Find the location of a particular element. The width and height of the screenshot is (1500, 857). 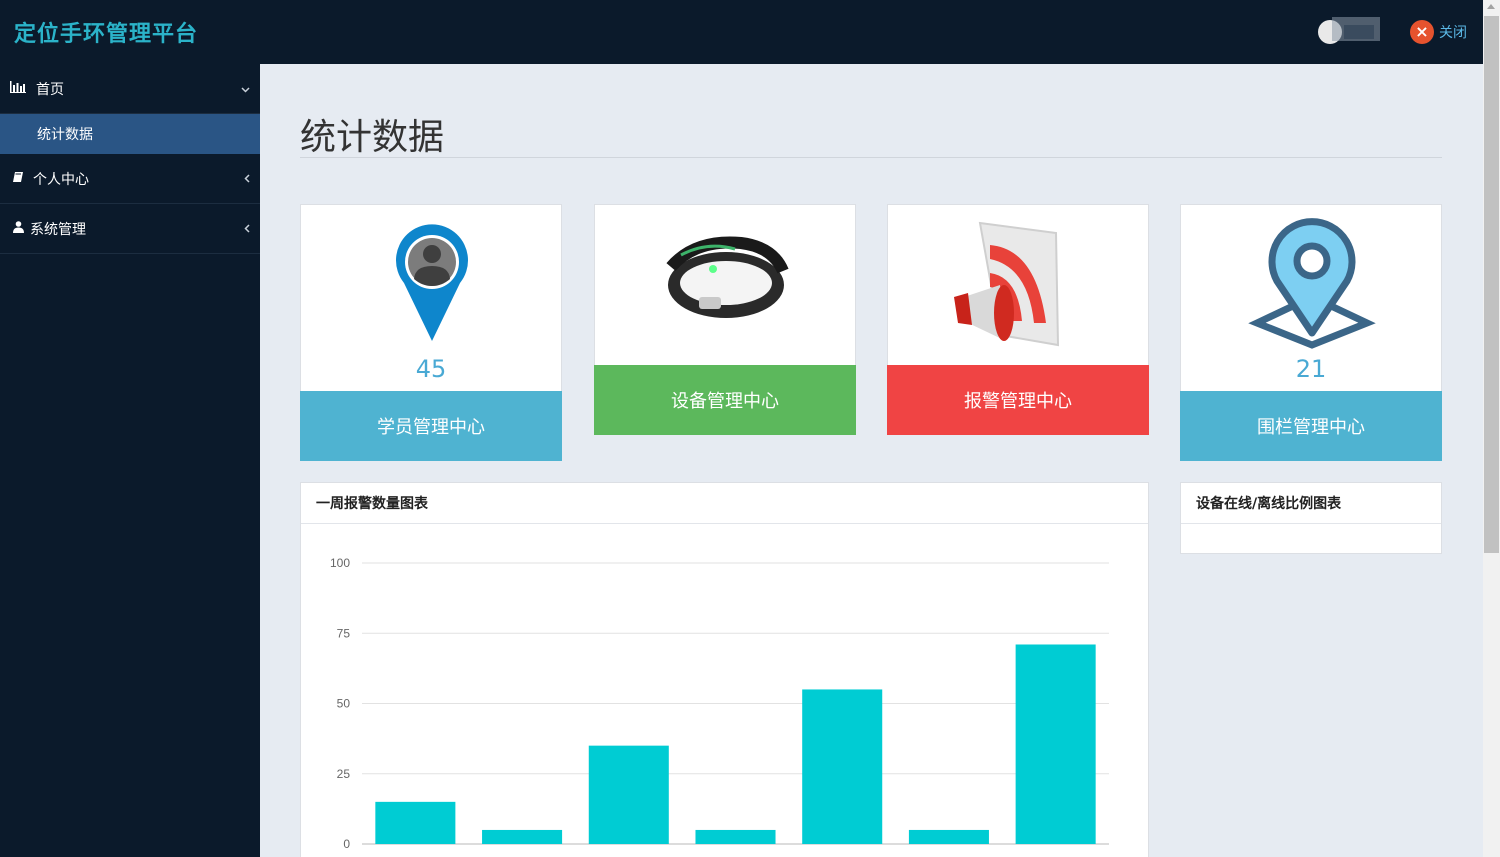

chevron-down-icon is located at coordinates (245, 89).